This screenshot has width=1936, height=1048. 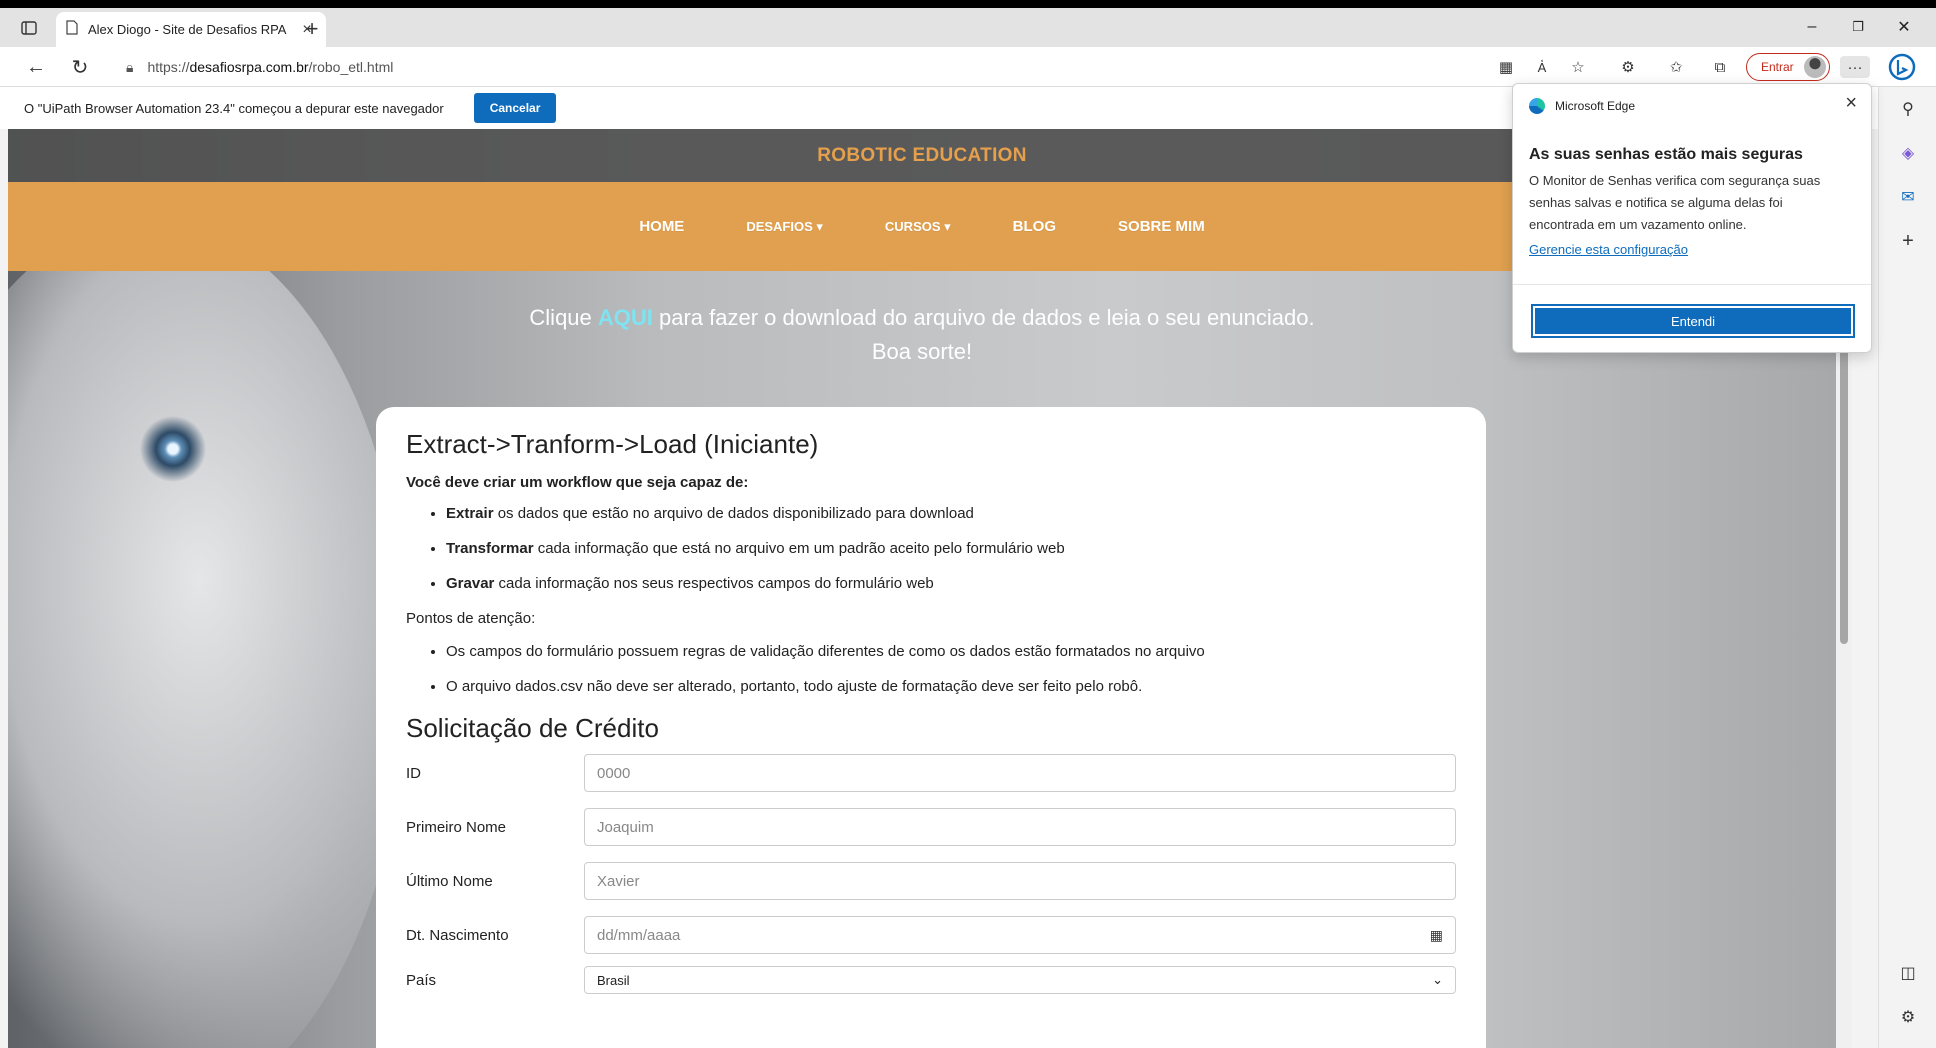 I want to click on add-icon: +, so click(x=1908, y=241).